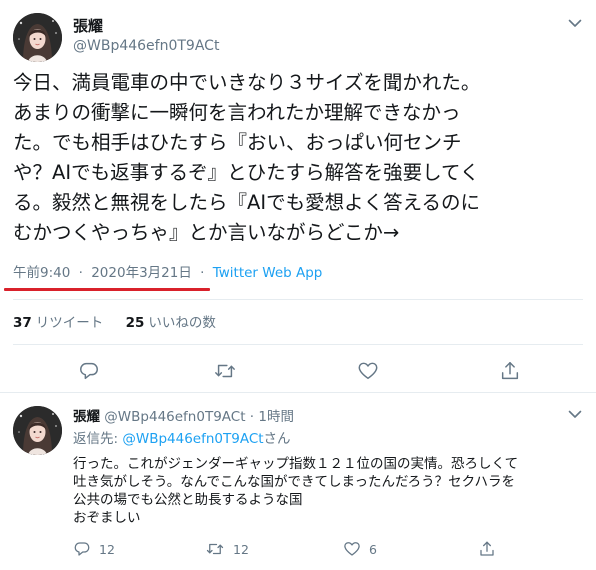 This screenshot has height=570, width=596. I want to click on highlight-underline, so click(107, 289).